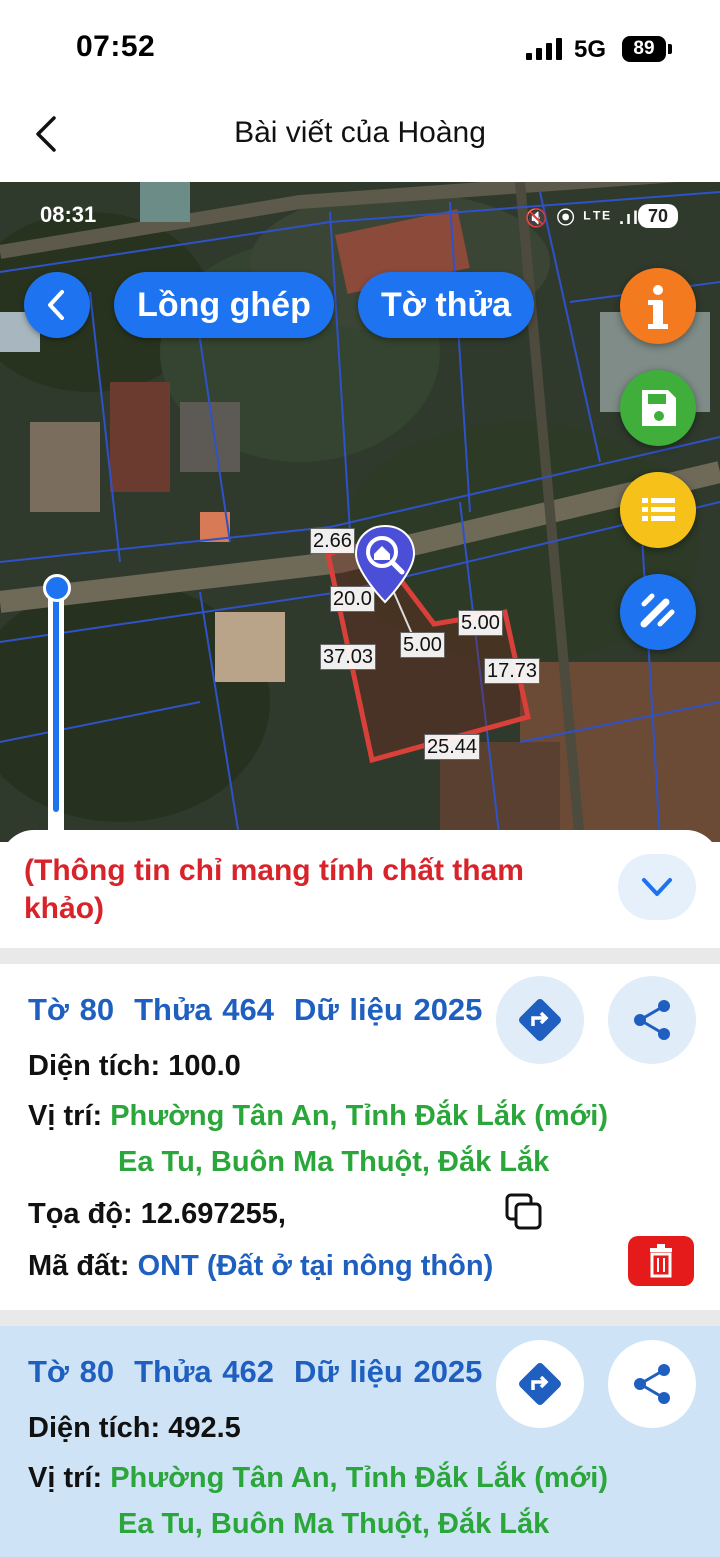 The height and width of the screenshot is (1557, 720). I want to click on dimension-label: 2.66, so click(332, 541).